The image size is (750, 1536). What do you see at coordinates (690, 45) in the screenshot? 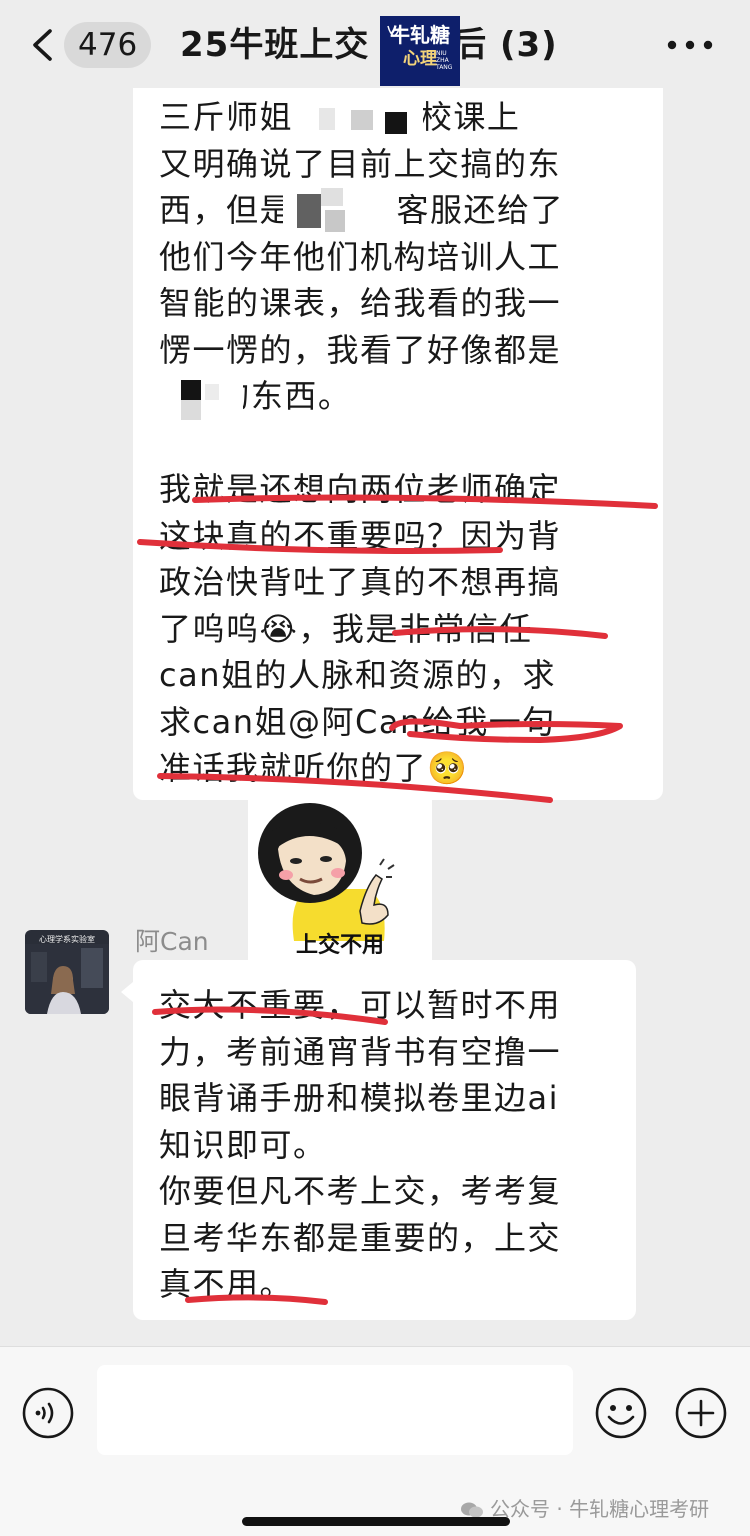
I see `more-options-icon` at bounding box center [690, 45].